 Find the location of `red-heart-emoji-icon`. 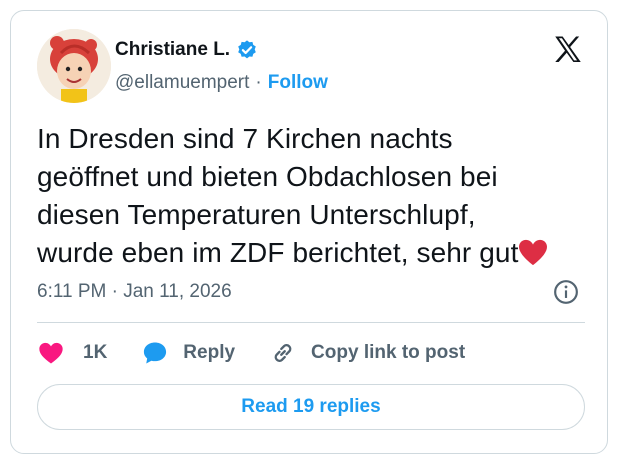

red-heart-emoji-icon is located at coordinates (533, 252).